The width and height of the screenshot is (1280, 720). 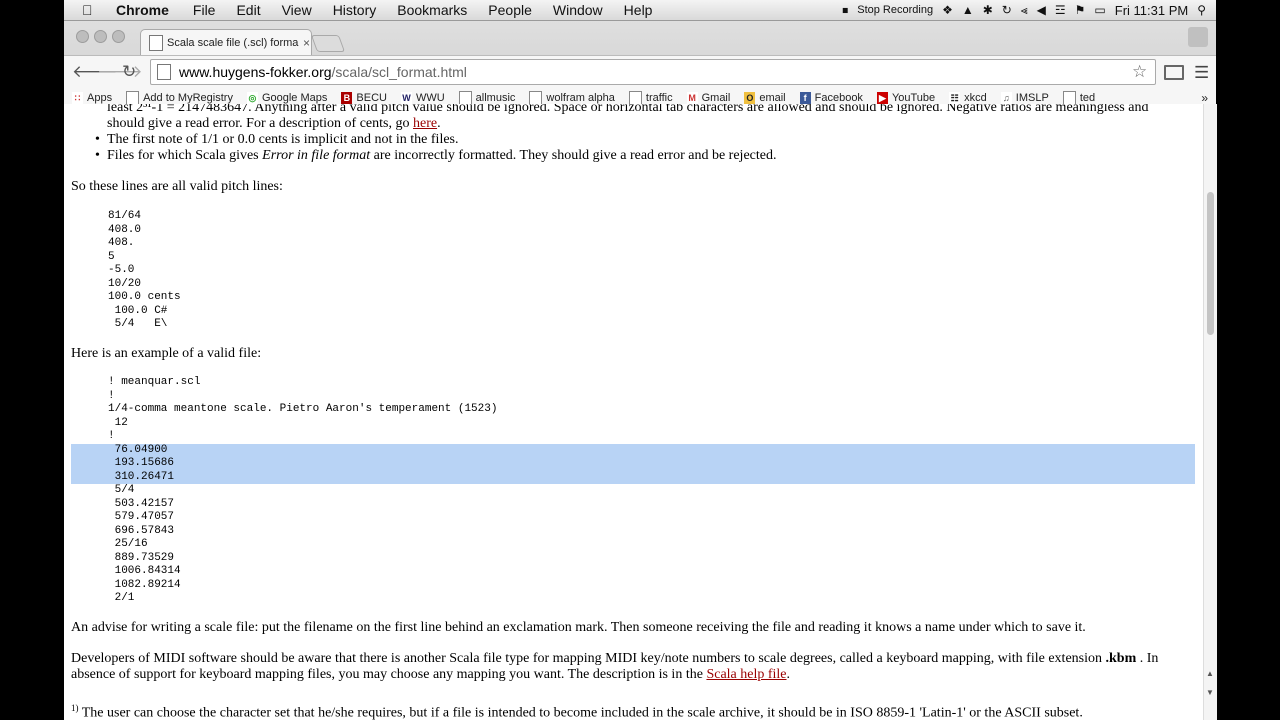 What do you see at coordinates (138, 449) in the screenshot?
I see `code-line: 76.04900` at bounding box center [138, 449].